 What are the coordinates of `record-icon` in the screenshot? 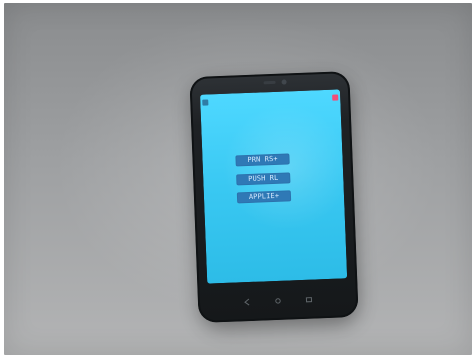 It's located at (335, 97).